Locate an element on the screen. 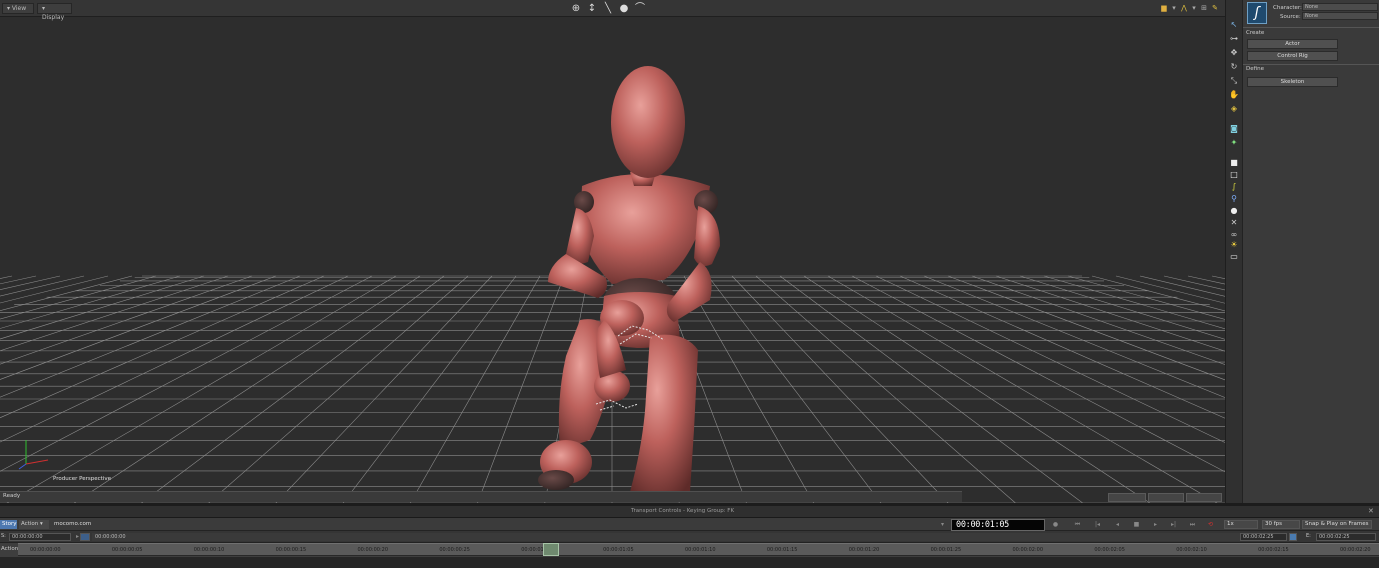  transport-title-bar: Transport Controls - Keying Group: FK ✕ is located at coordinates (689, 512).